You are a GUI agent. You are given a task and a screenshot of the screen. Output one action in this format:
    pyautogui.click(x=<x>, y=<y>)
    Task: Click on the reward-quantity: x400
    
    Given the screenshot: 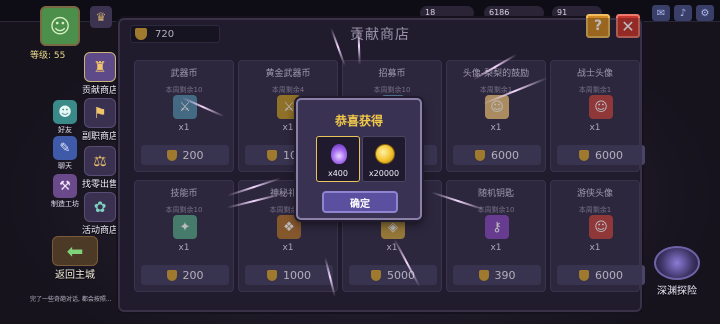 What is the action you would take?
    pyautogui.click(x=337, y=173)
    